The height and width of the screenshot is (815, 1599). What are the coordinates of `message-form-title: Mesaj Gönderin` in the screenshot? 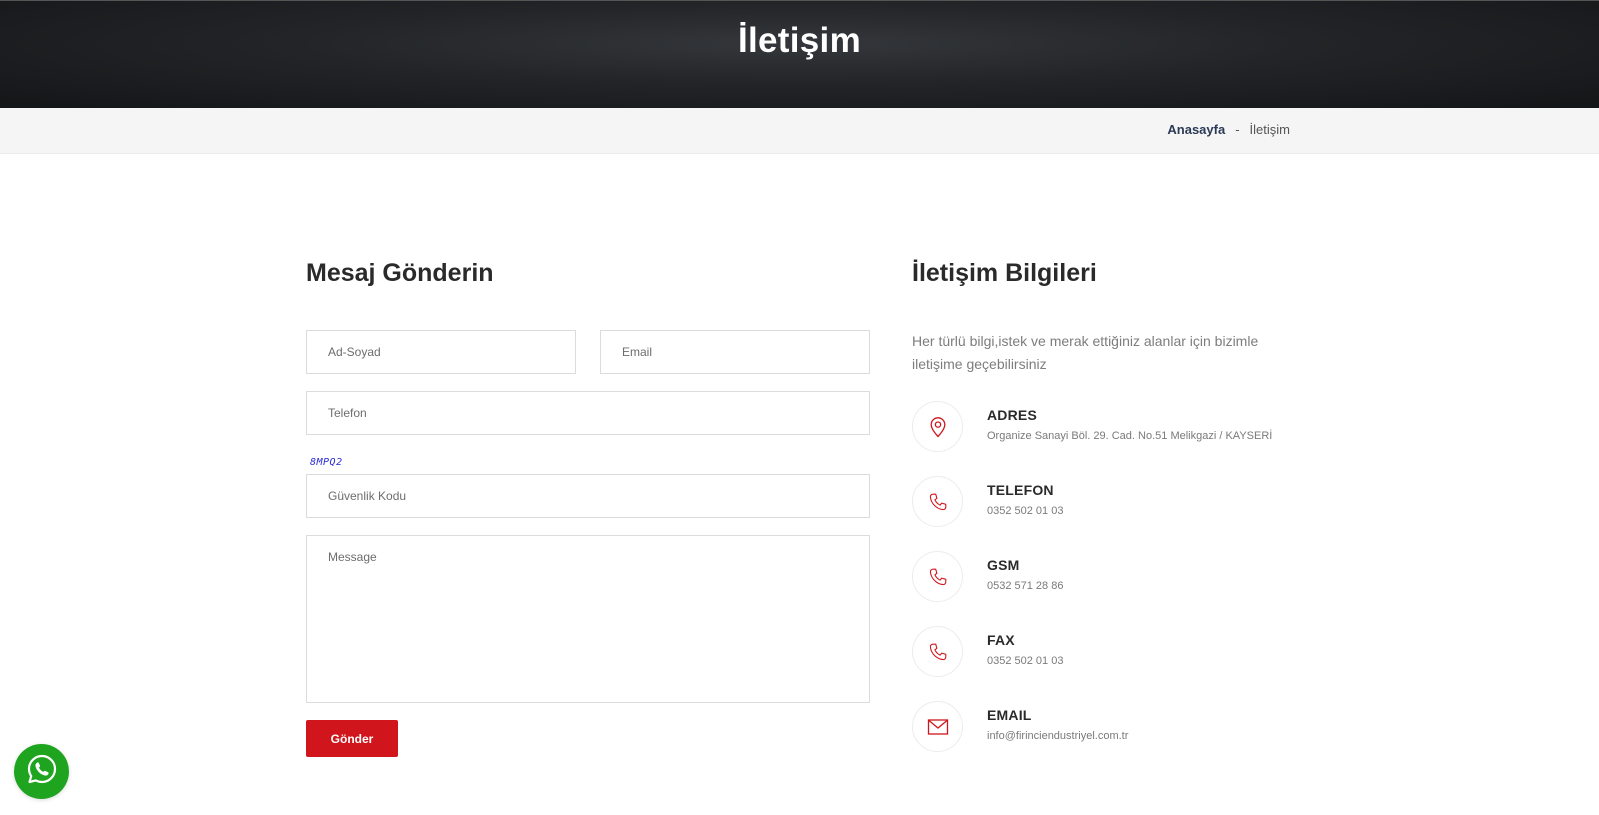 It's located at (400, 273).